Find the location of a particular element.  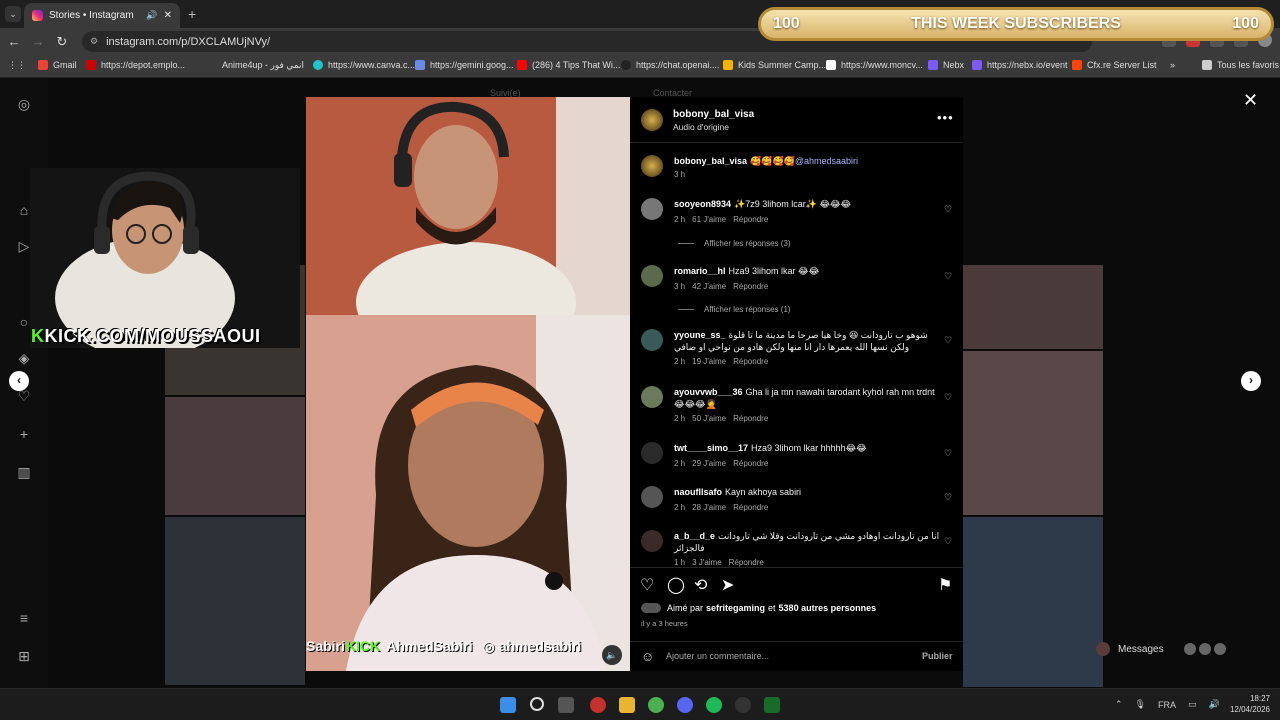

like-icon: ♡ is located at coordinates (647, 585).